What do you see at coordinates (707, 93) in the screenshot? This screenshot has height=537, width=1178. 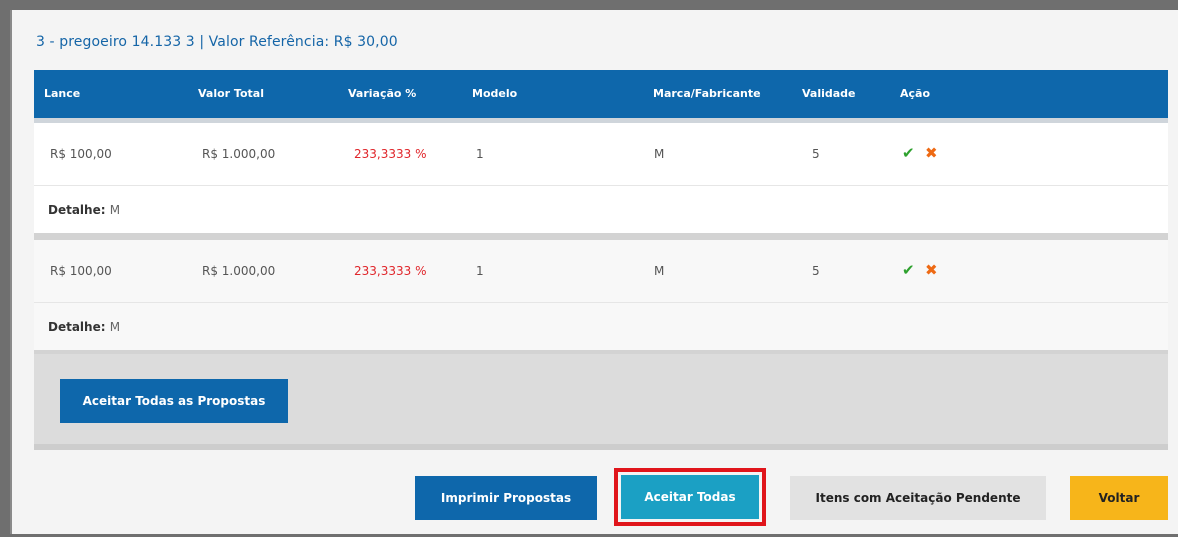 I see `col-header-marca: Marca/Fabricante` at bounding box center [707, 93].